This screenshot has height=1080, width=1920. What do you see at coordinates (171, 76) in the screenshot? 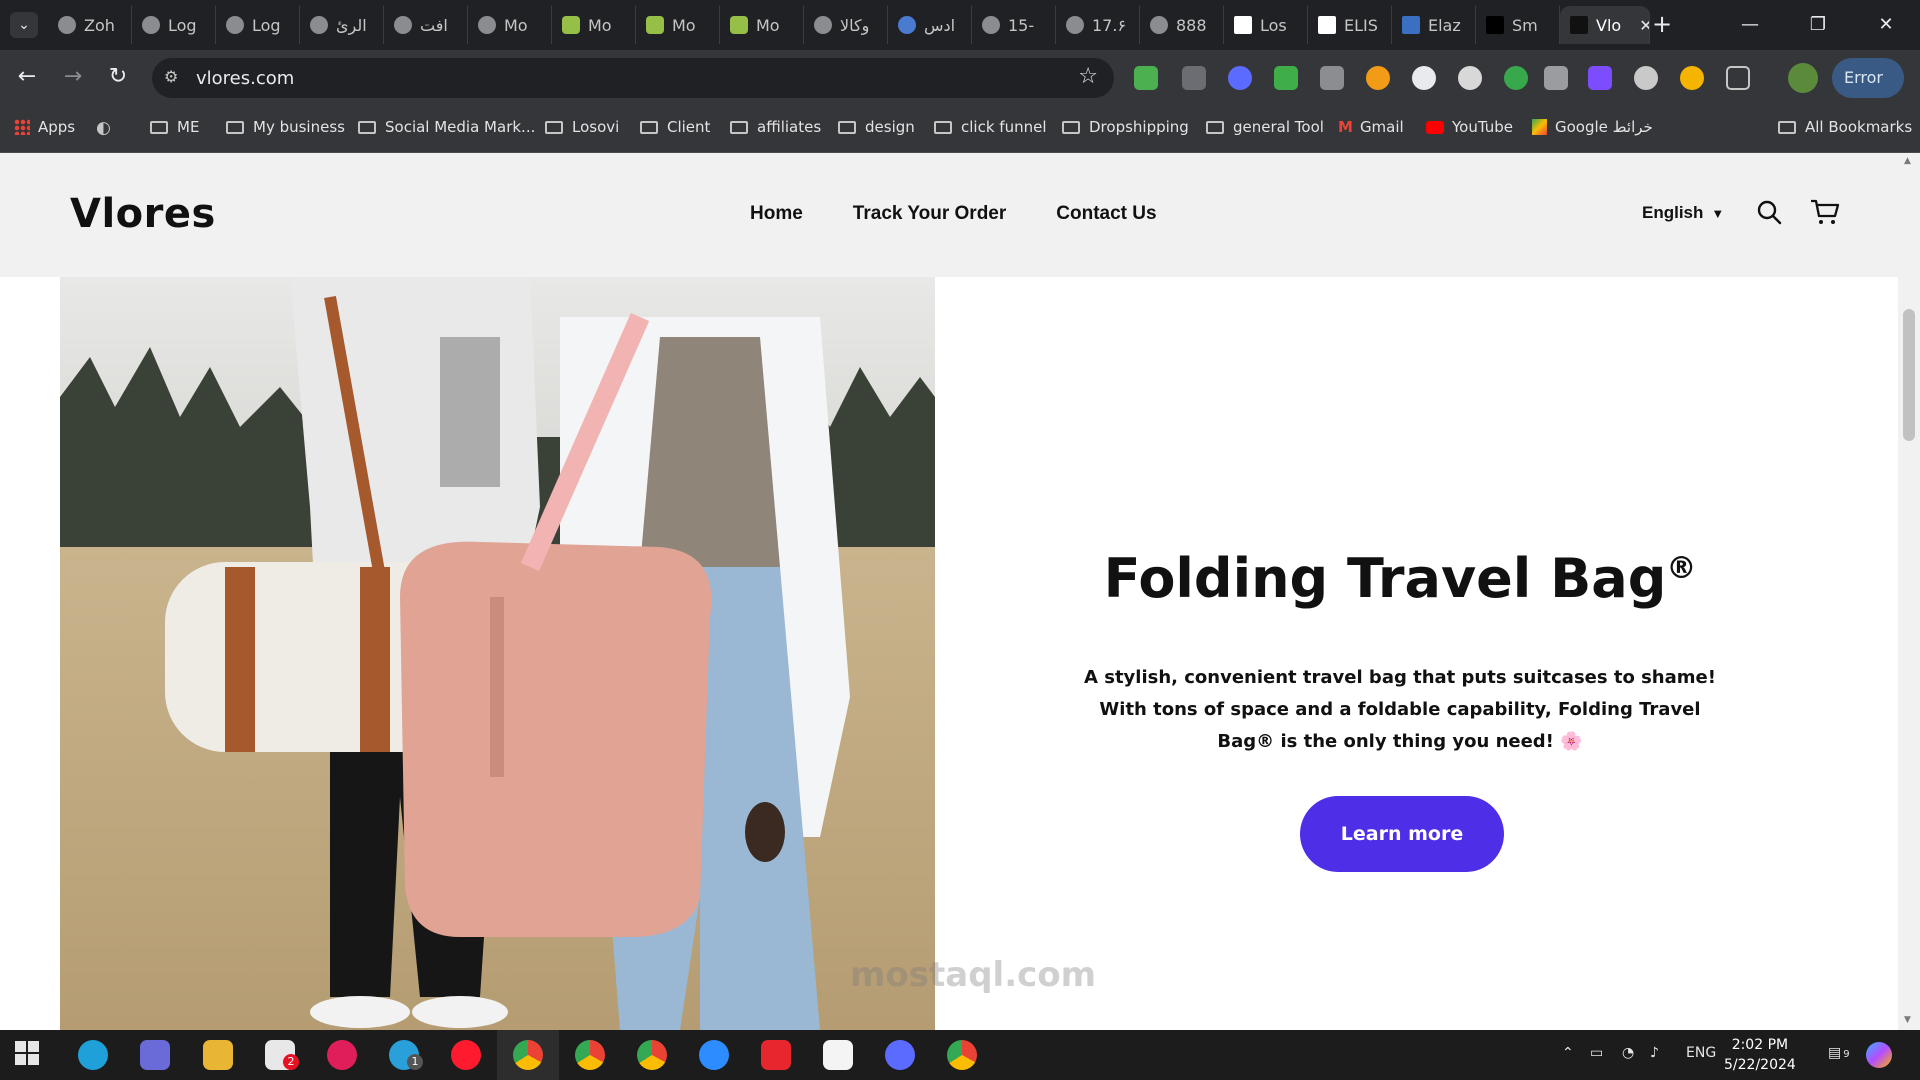
I see `site-info-icon: ⚙` at bounding box center [171, 76].